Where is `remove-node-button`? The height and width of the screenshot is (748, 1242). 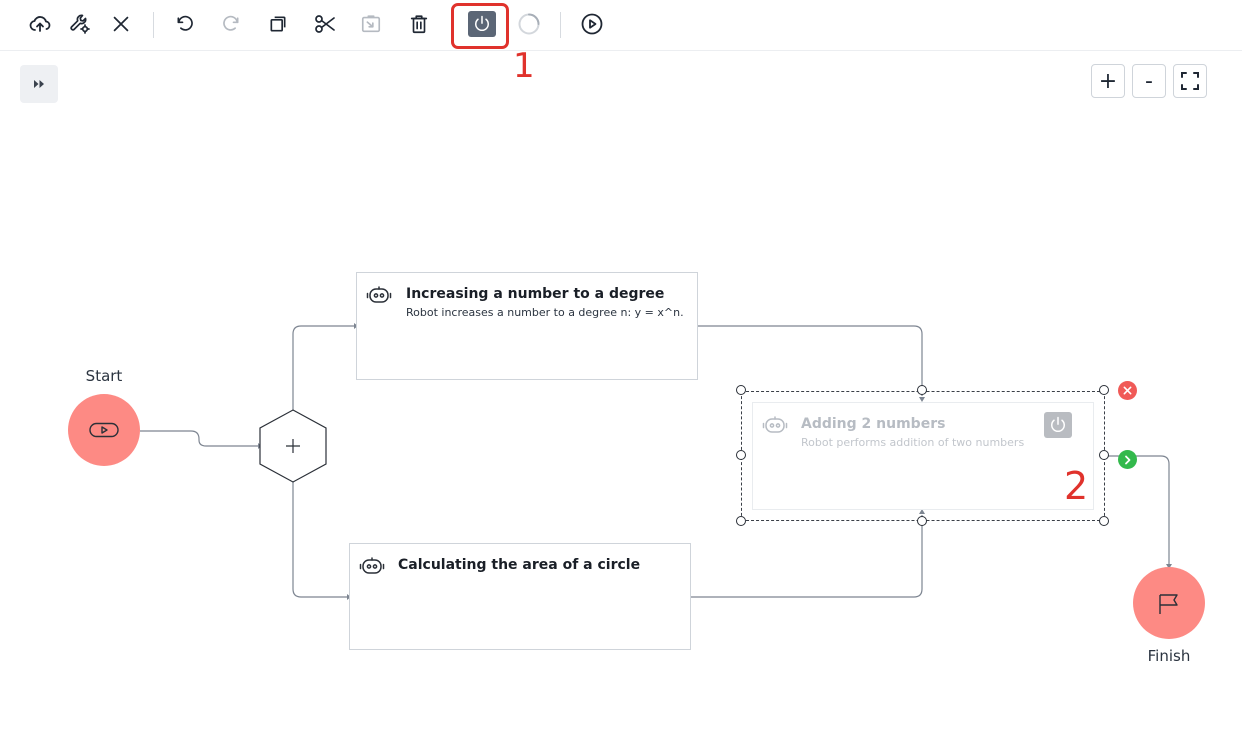
remove-node-button is located at coordinates (1127, 390).